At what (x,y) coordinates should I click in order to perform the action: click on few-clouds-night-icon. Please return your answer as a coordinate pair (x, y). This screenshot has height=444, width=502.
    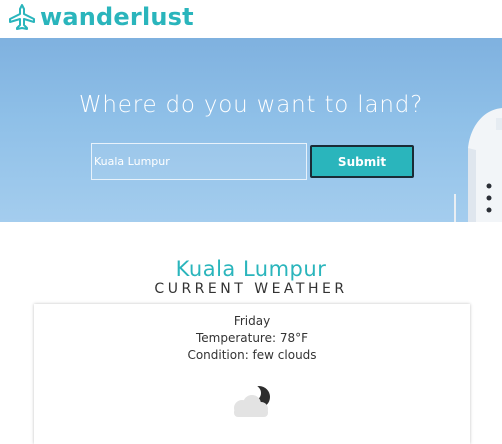
    Looking at the image, I should click on (252, 401).